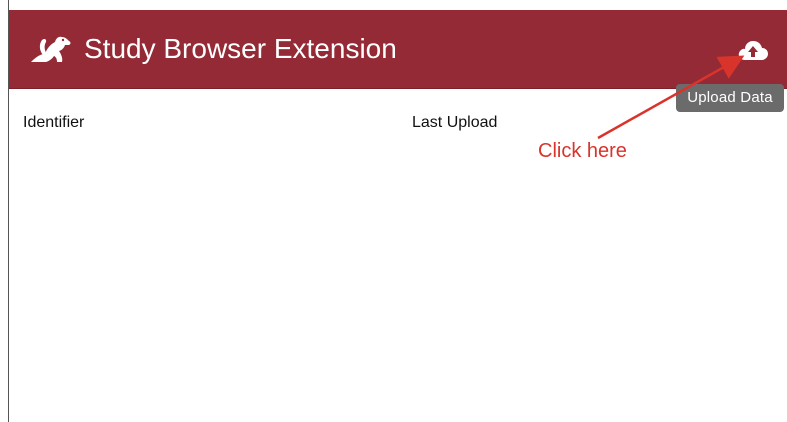 This screenshot has height=422, width=787. Describe the element at coordinates (671, 97) in the screenshot. I see `annotation-arrow` at that location.